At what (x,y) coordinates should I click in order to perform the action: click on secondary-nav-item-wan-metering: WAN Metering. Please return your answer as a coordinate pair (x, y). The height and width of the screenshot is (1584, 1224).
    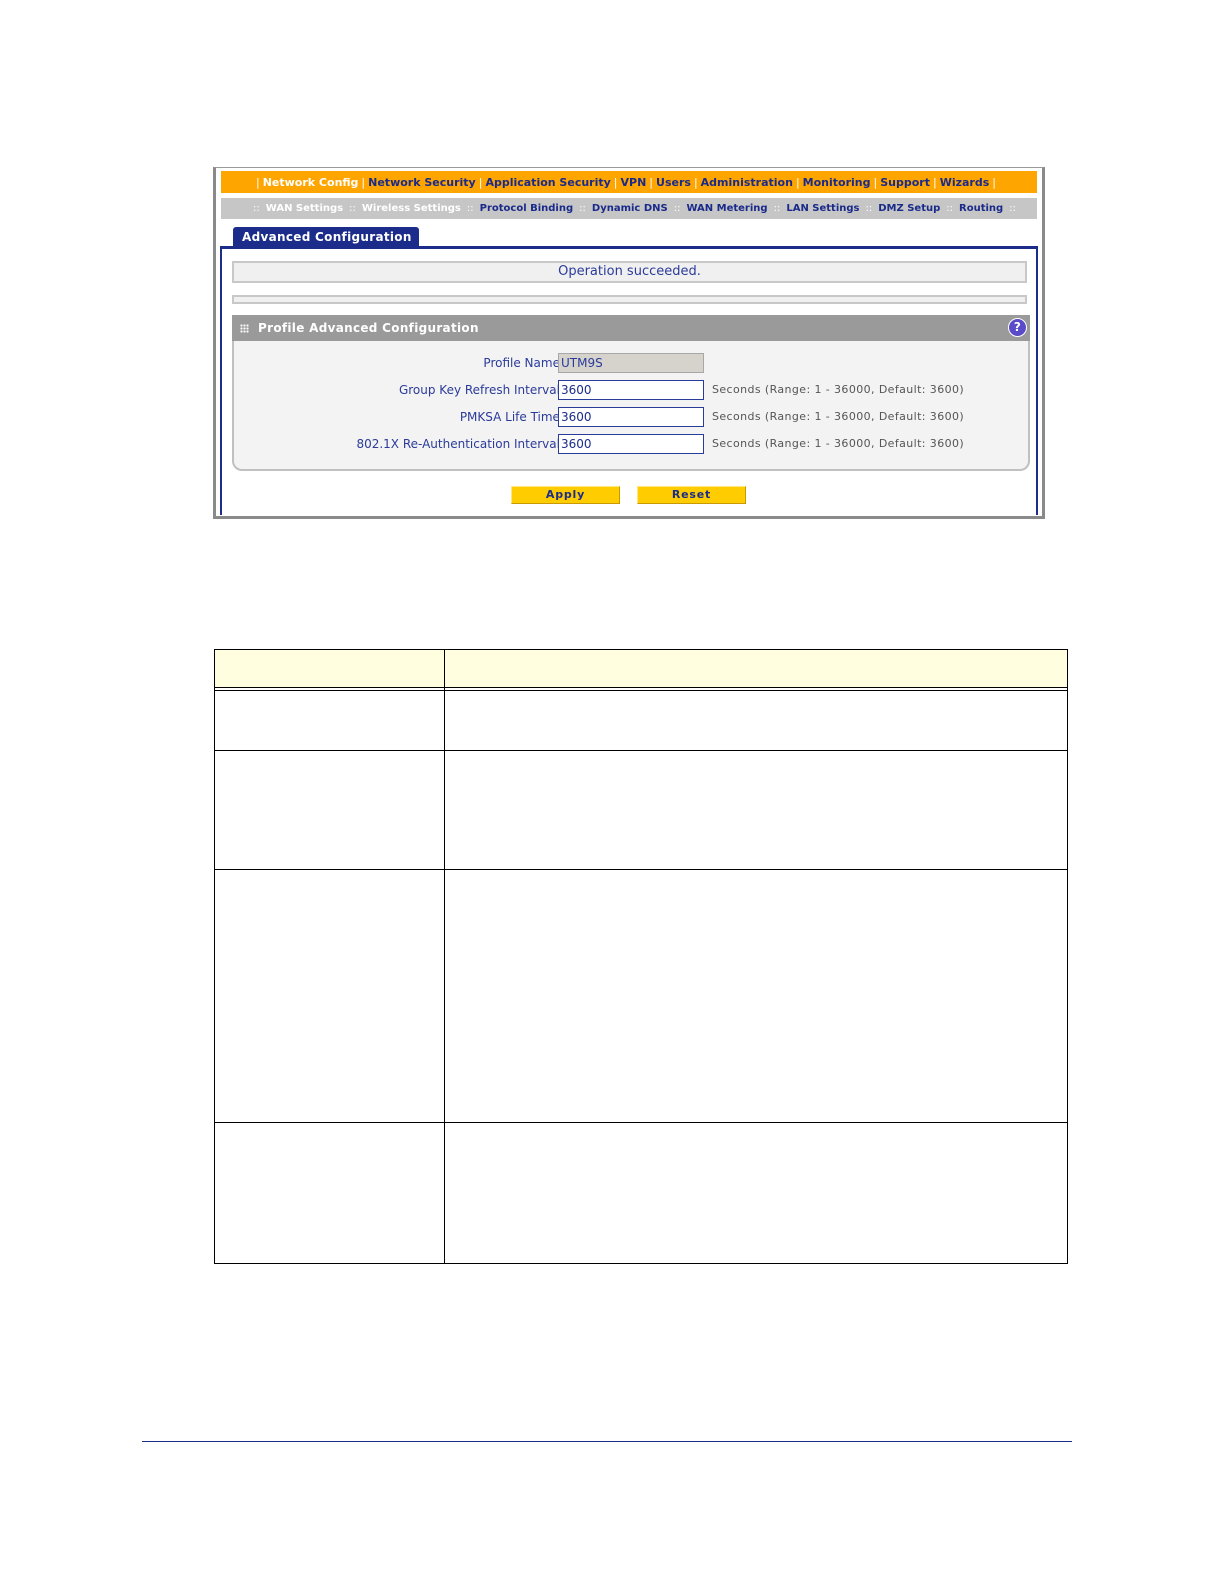
    Looking at the image, I should click on (726, 208).